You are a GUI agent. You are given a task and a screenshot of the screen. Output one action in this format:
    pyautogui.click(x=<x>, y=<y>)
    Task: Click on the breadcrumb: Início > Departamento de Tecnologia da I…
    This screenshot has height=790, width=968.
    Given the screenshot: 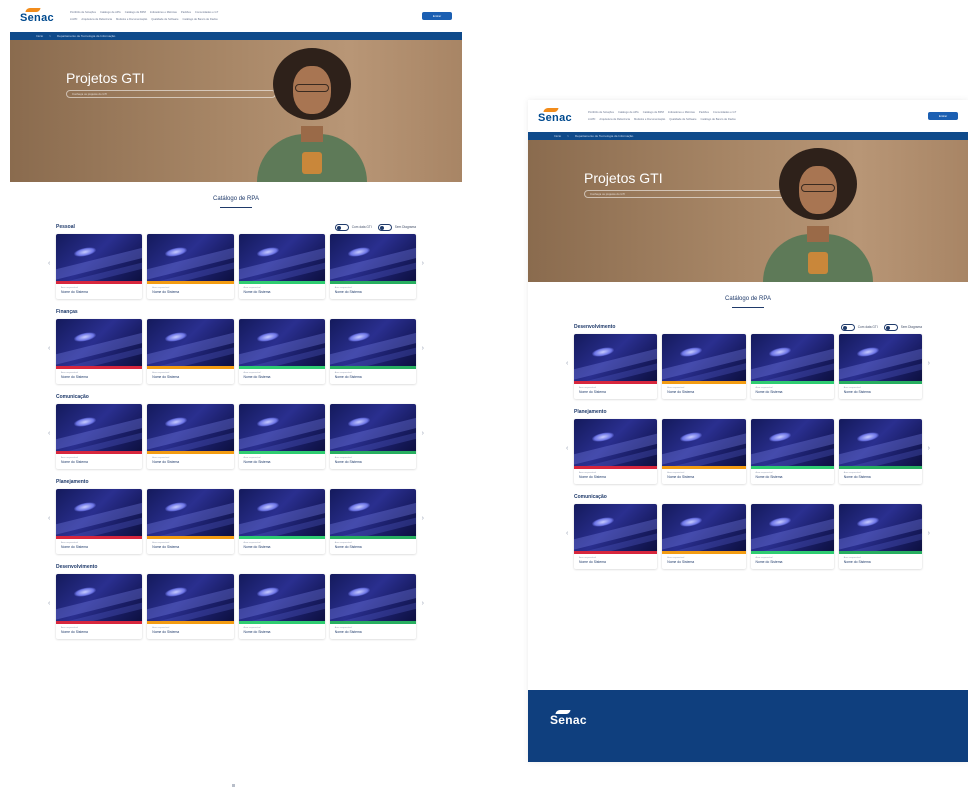 What is the action you would take?
    pyautogui.click(x=748, y=136)
    